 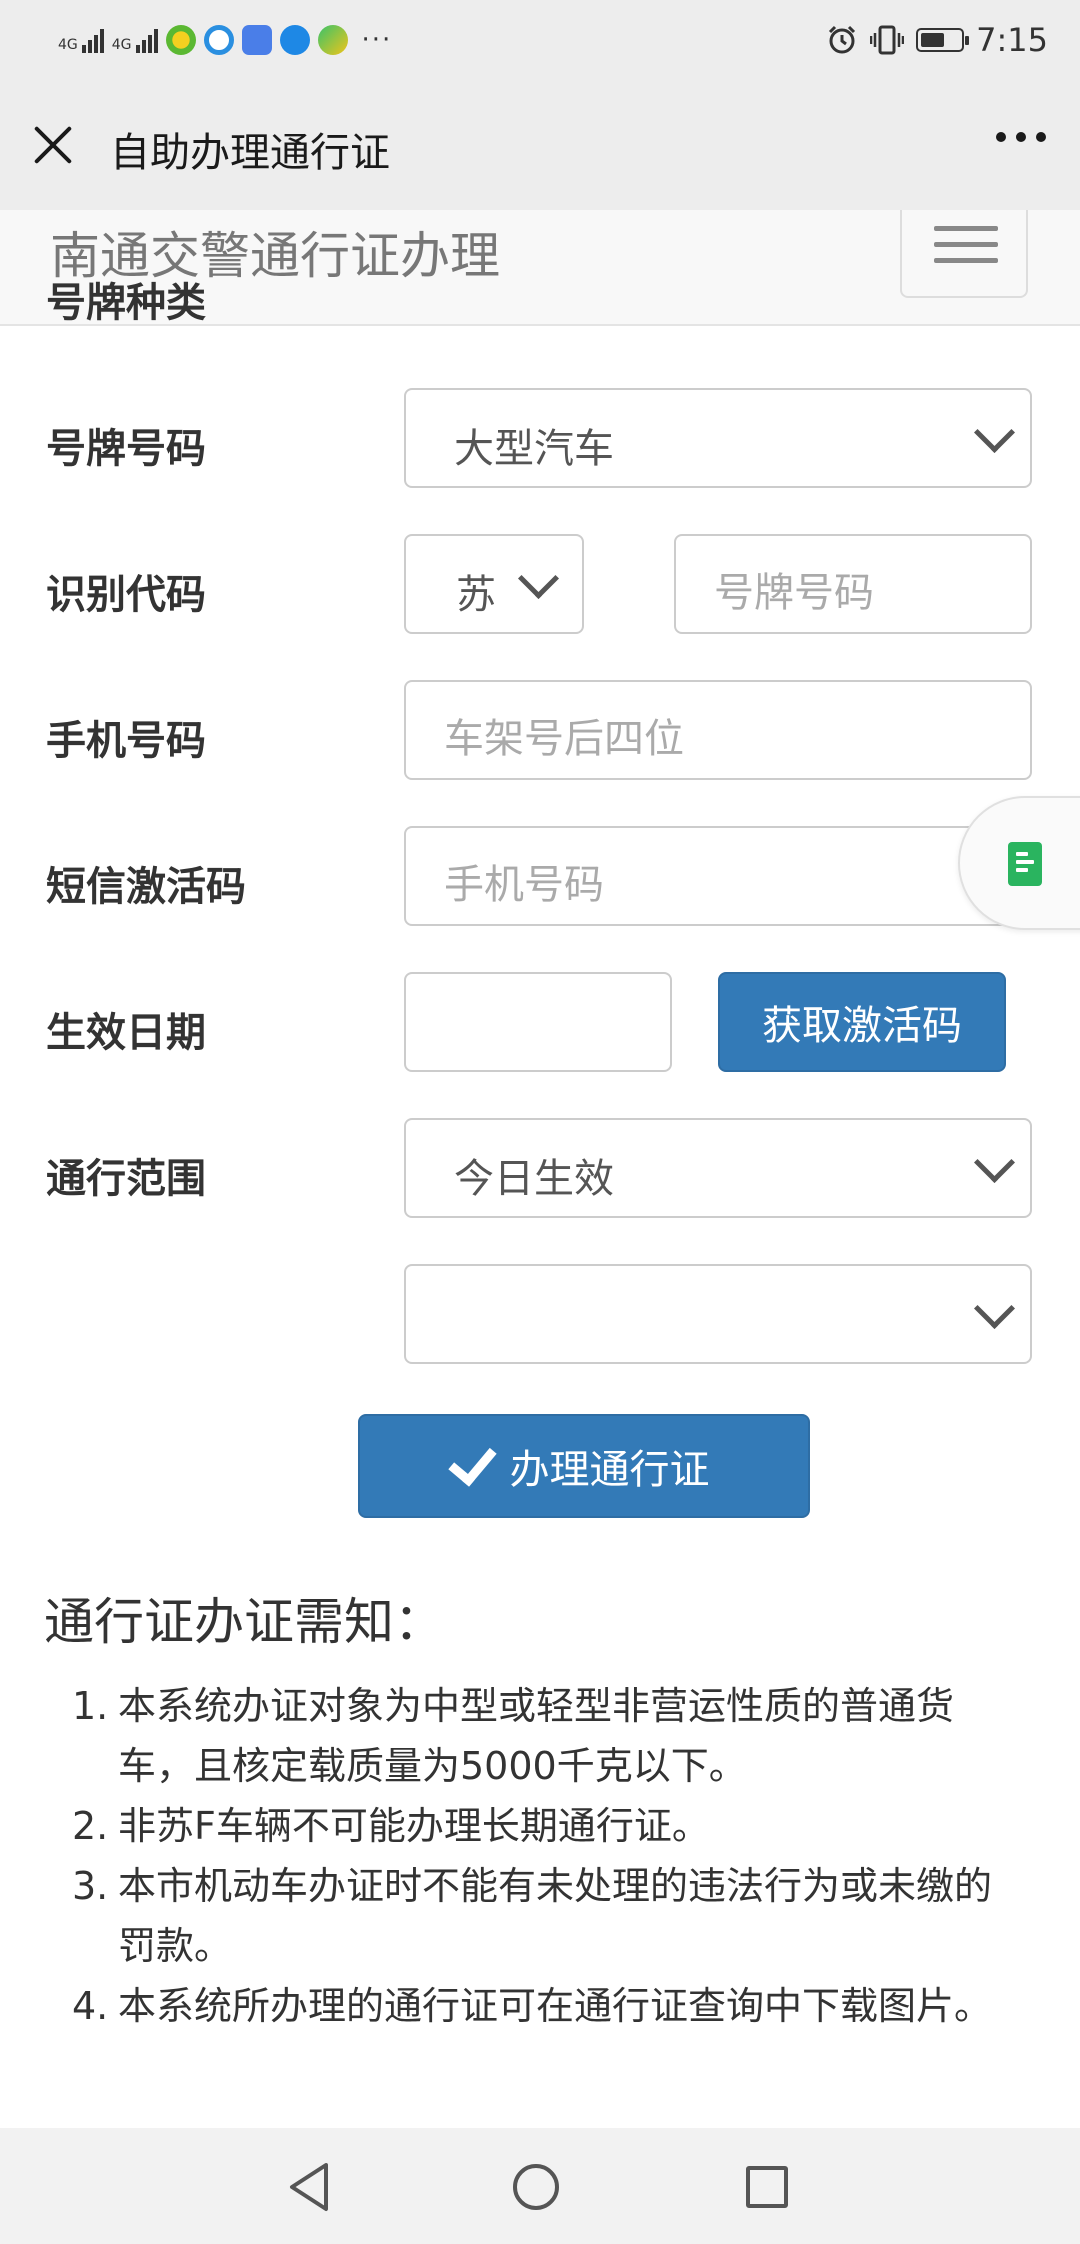 I want to click on sms-code-input, so click(x=538, y=1022).